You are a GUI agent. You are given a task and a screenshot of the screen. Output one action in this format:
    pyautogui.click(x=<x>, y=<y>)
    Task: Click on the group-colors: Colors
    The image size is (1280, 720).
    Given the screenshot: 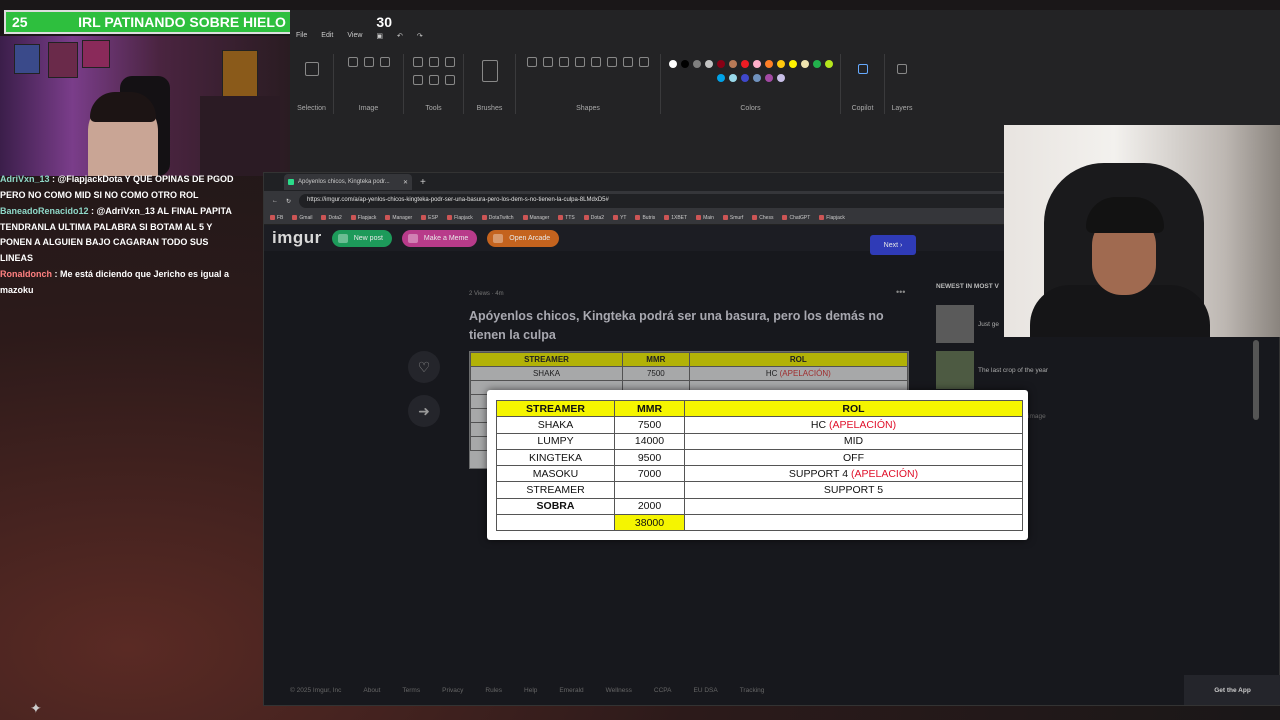 What is the action you would take?
    pyautogui.click(x=751, y=84)
    